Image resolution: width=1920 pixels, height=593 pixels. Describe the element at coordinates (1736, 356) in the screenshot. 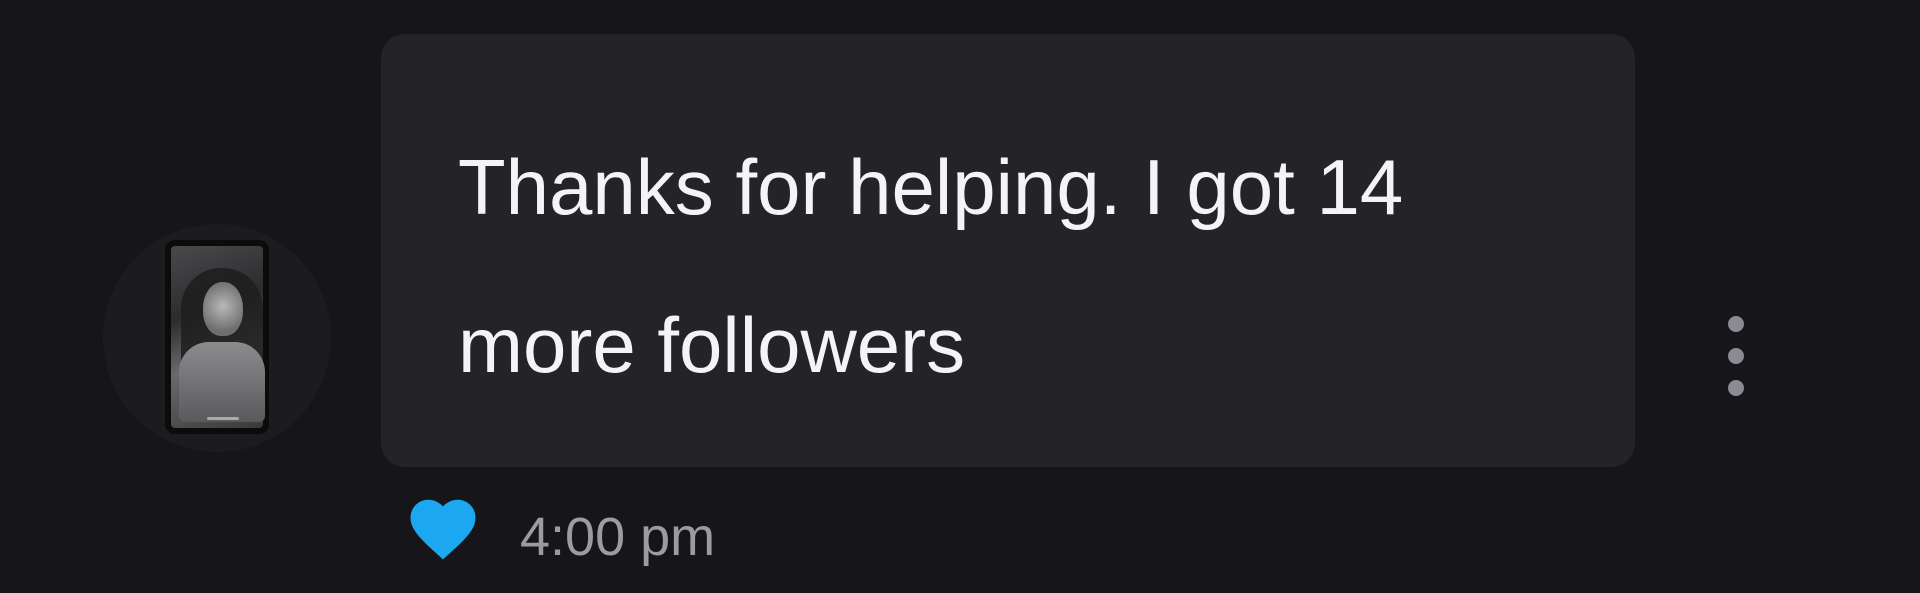

I see `more-options-button` at that location.